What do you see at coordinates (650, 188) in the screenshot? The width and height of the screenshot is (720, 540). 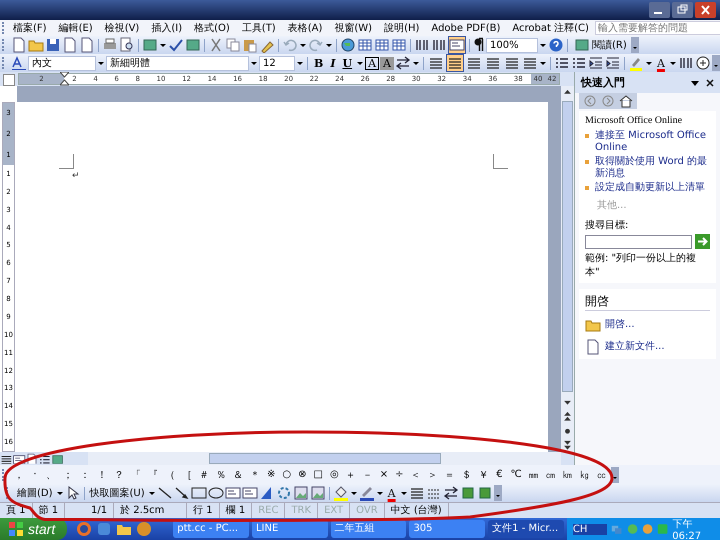 I see `link: 設定成自動更新以上清單` at bounding box center [650, 188].